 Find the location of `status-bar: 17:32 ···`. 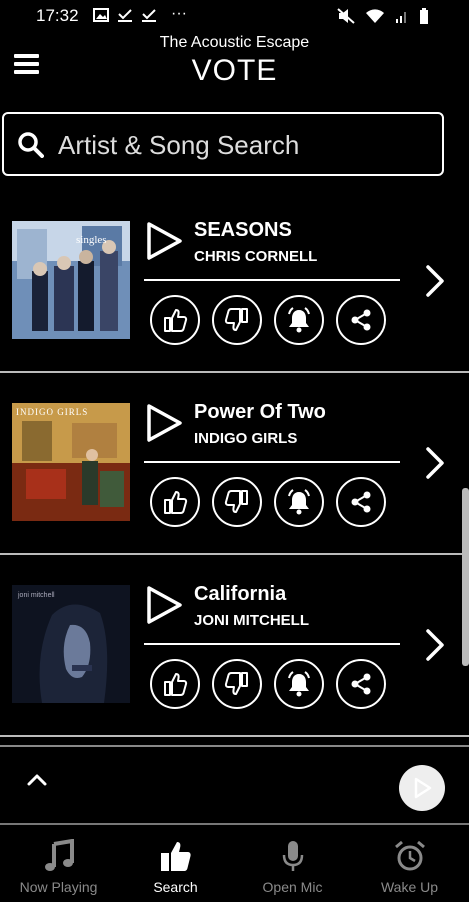

status-bar: 17:32 ··· is located at coordinates (234, 16).